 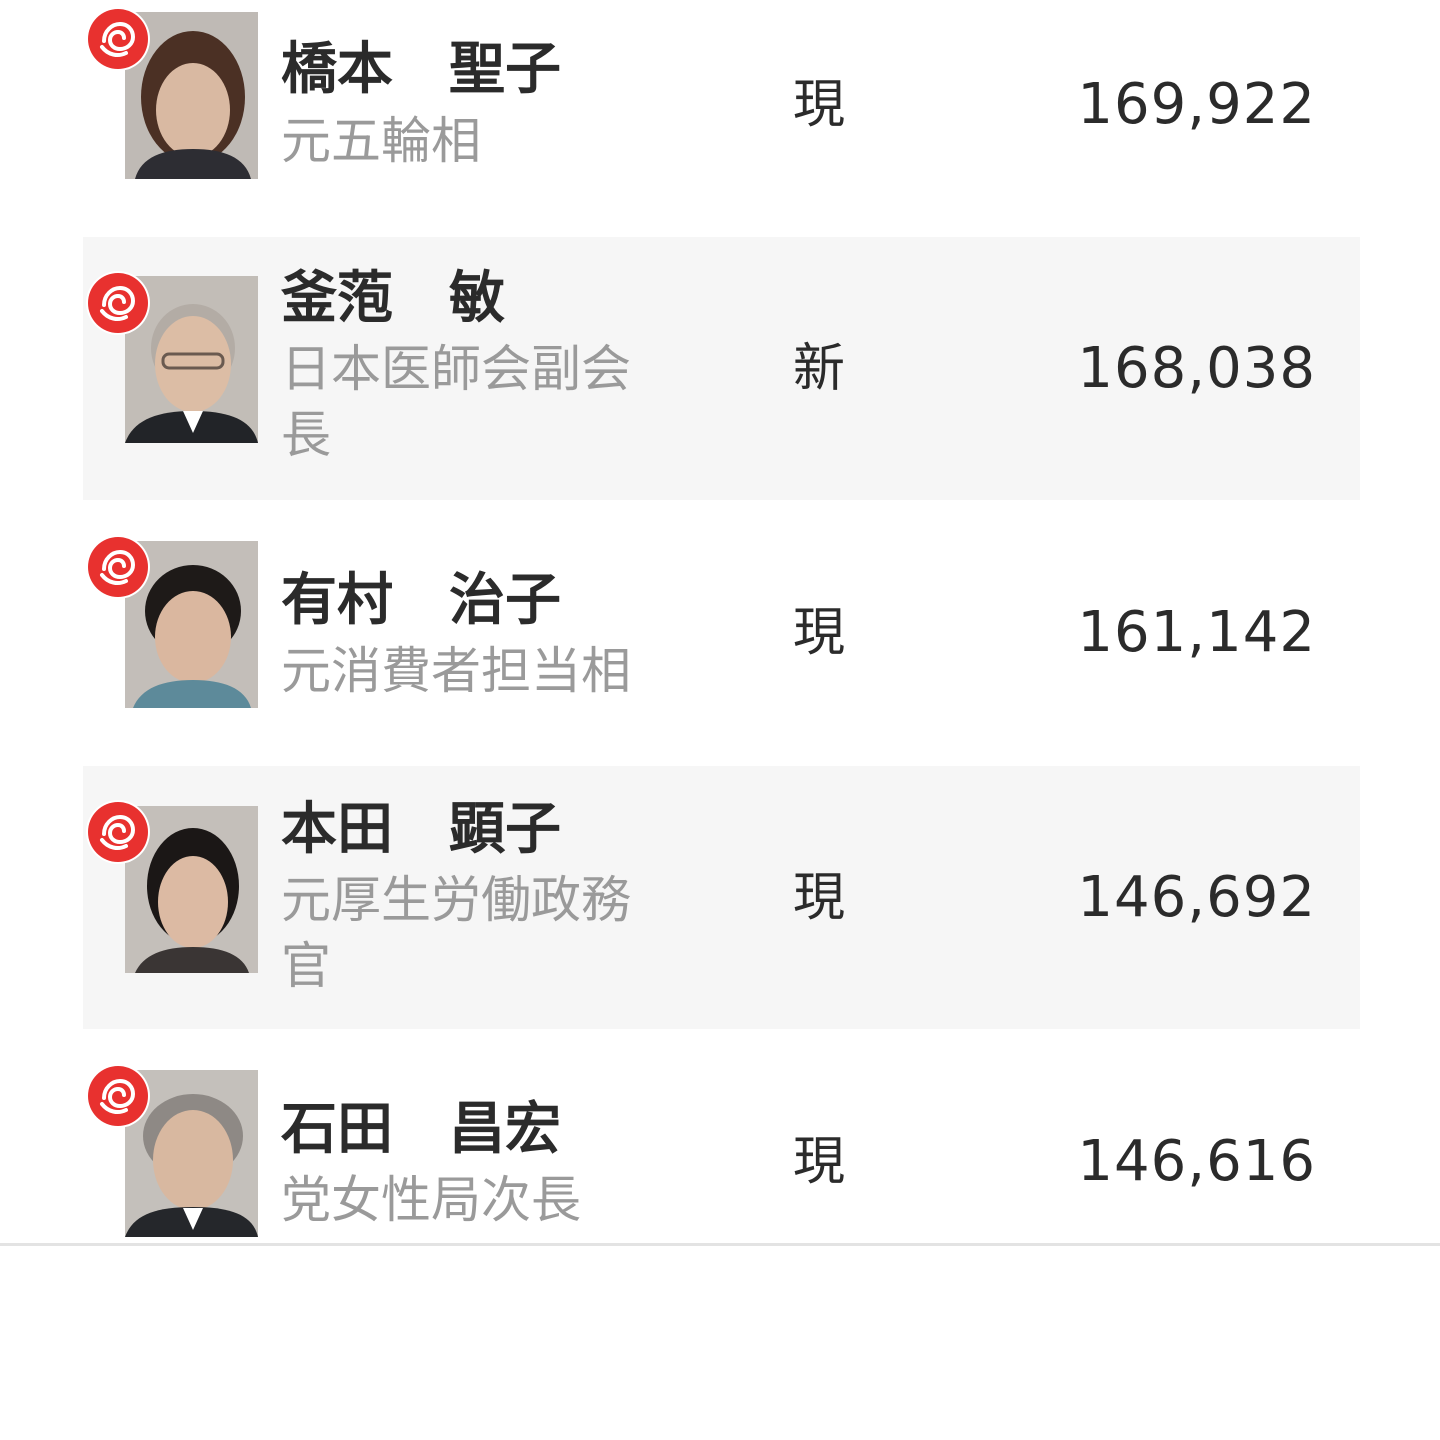 I want to click on candidate-title: 日本医師会副会長, so click(x=456, y=402).